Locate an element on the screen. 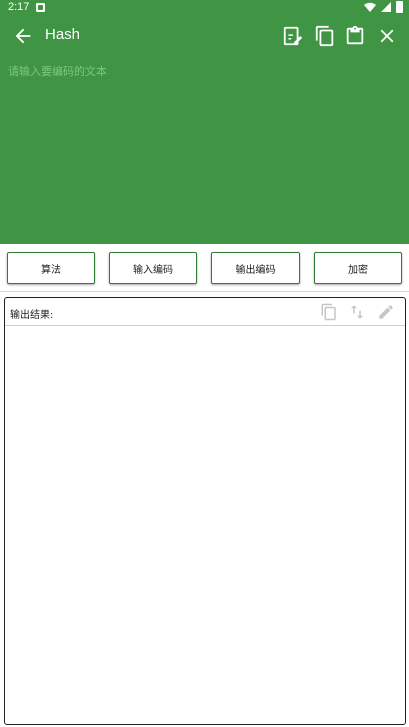 Image resolution: width=409 pixels, height=727 pixels. status-time: 2:17 is located at coordinates (19, 7).